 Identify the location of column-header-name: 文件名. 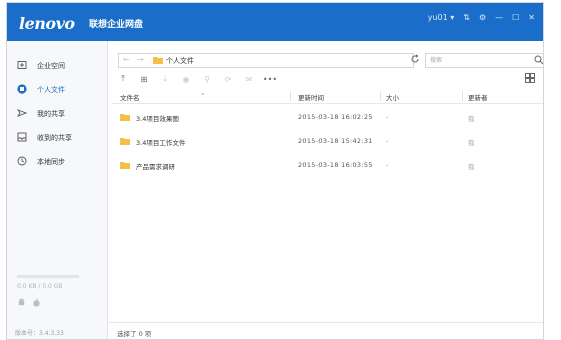
(130, 97).